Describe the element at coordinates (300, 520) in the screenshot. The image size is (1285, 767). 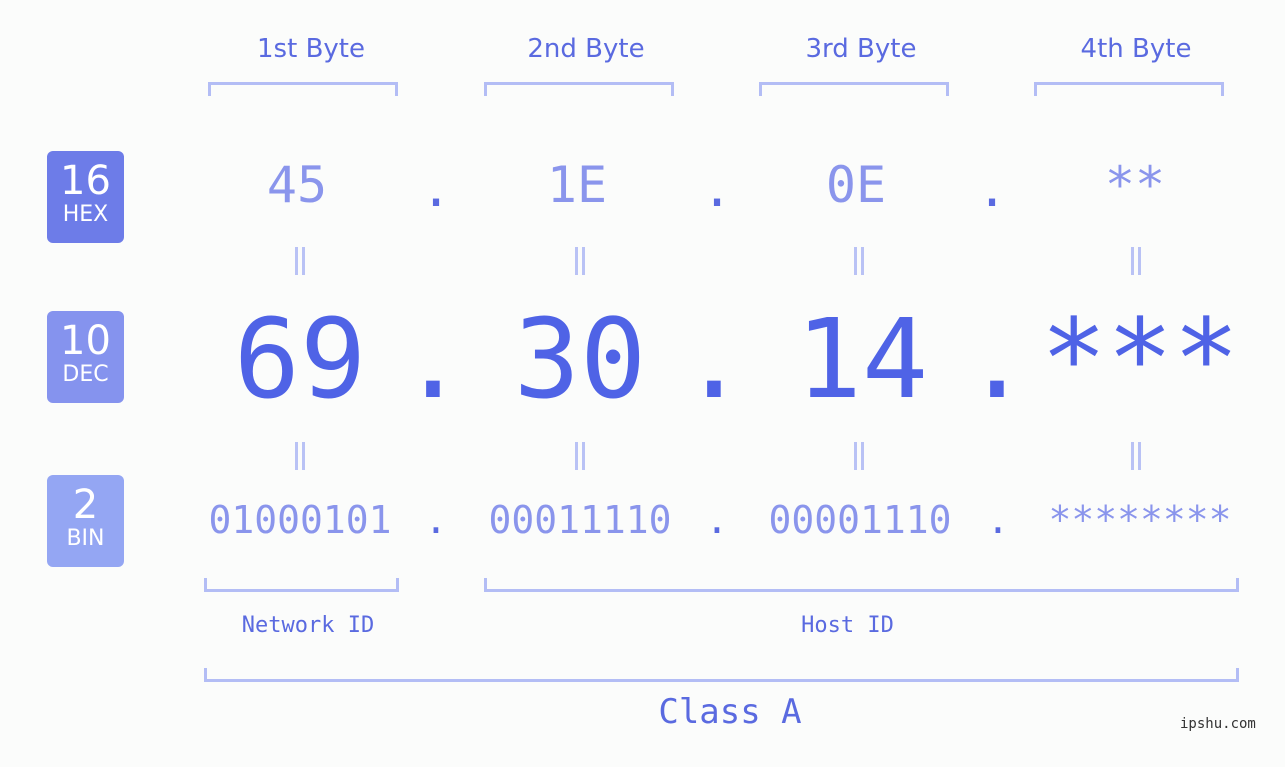
I see `bin-byte-1: 01000101` at that location.